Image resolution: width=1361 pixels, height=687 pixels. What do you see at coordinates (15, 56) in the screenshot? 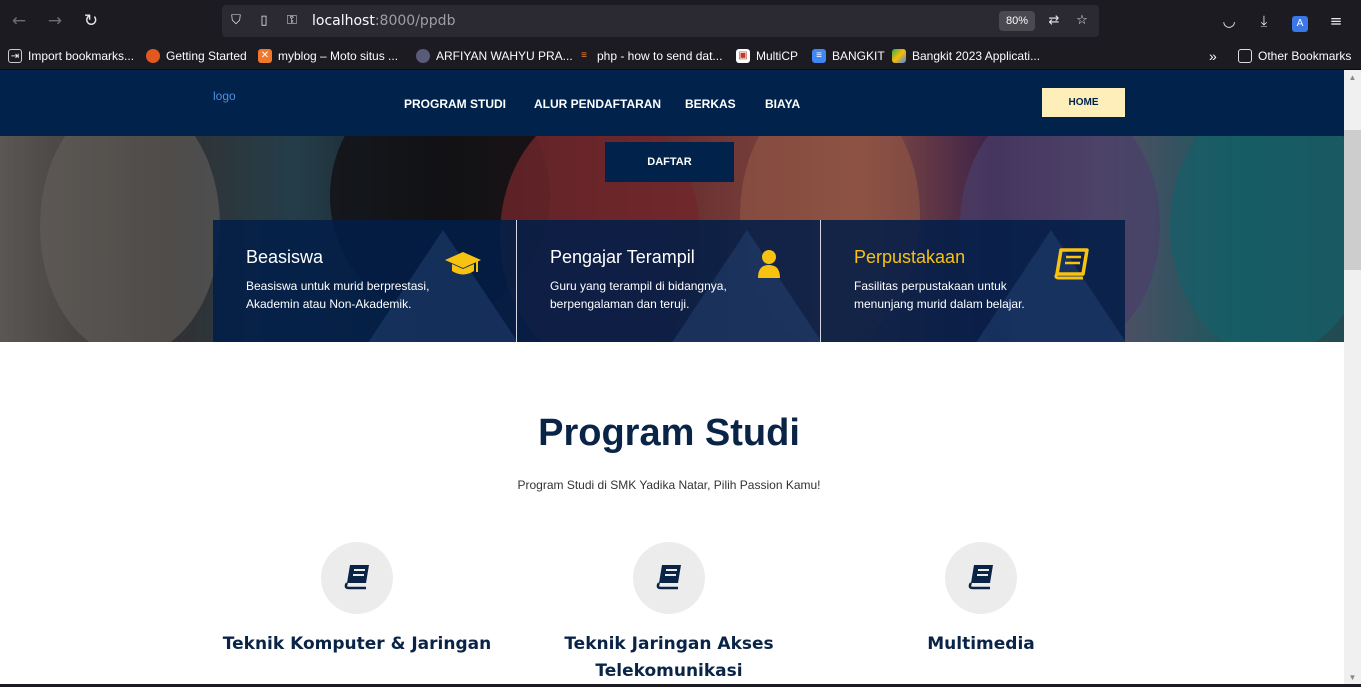
I see `import-icon: ⇥` at bounding box center [15, 56].